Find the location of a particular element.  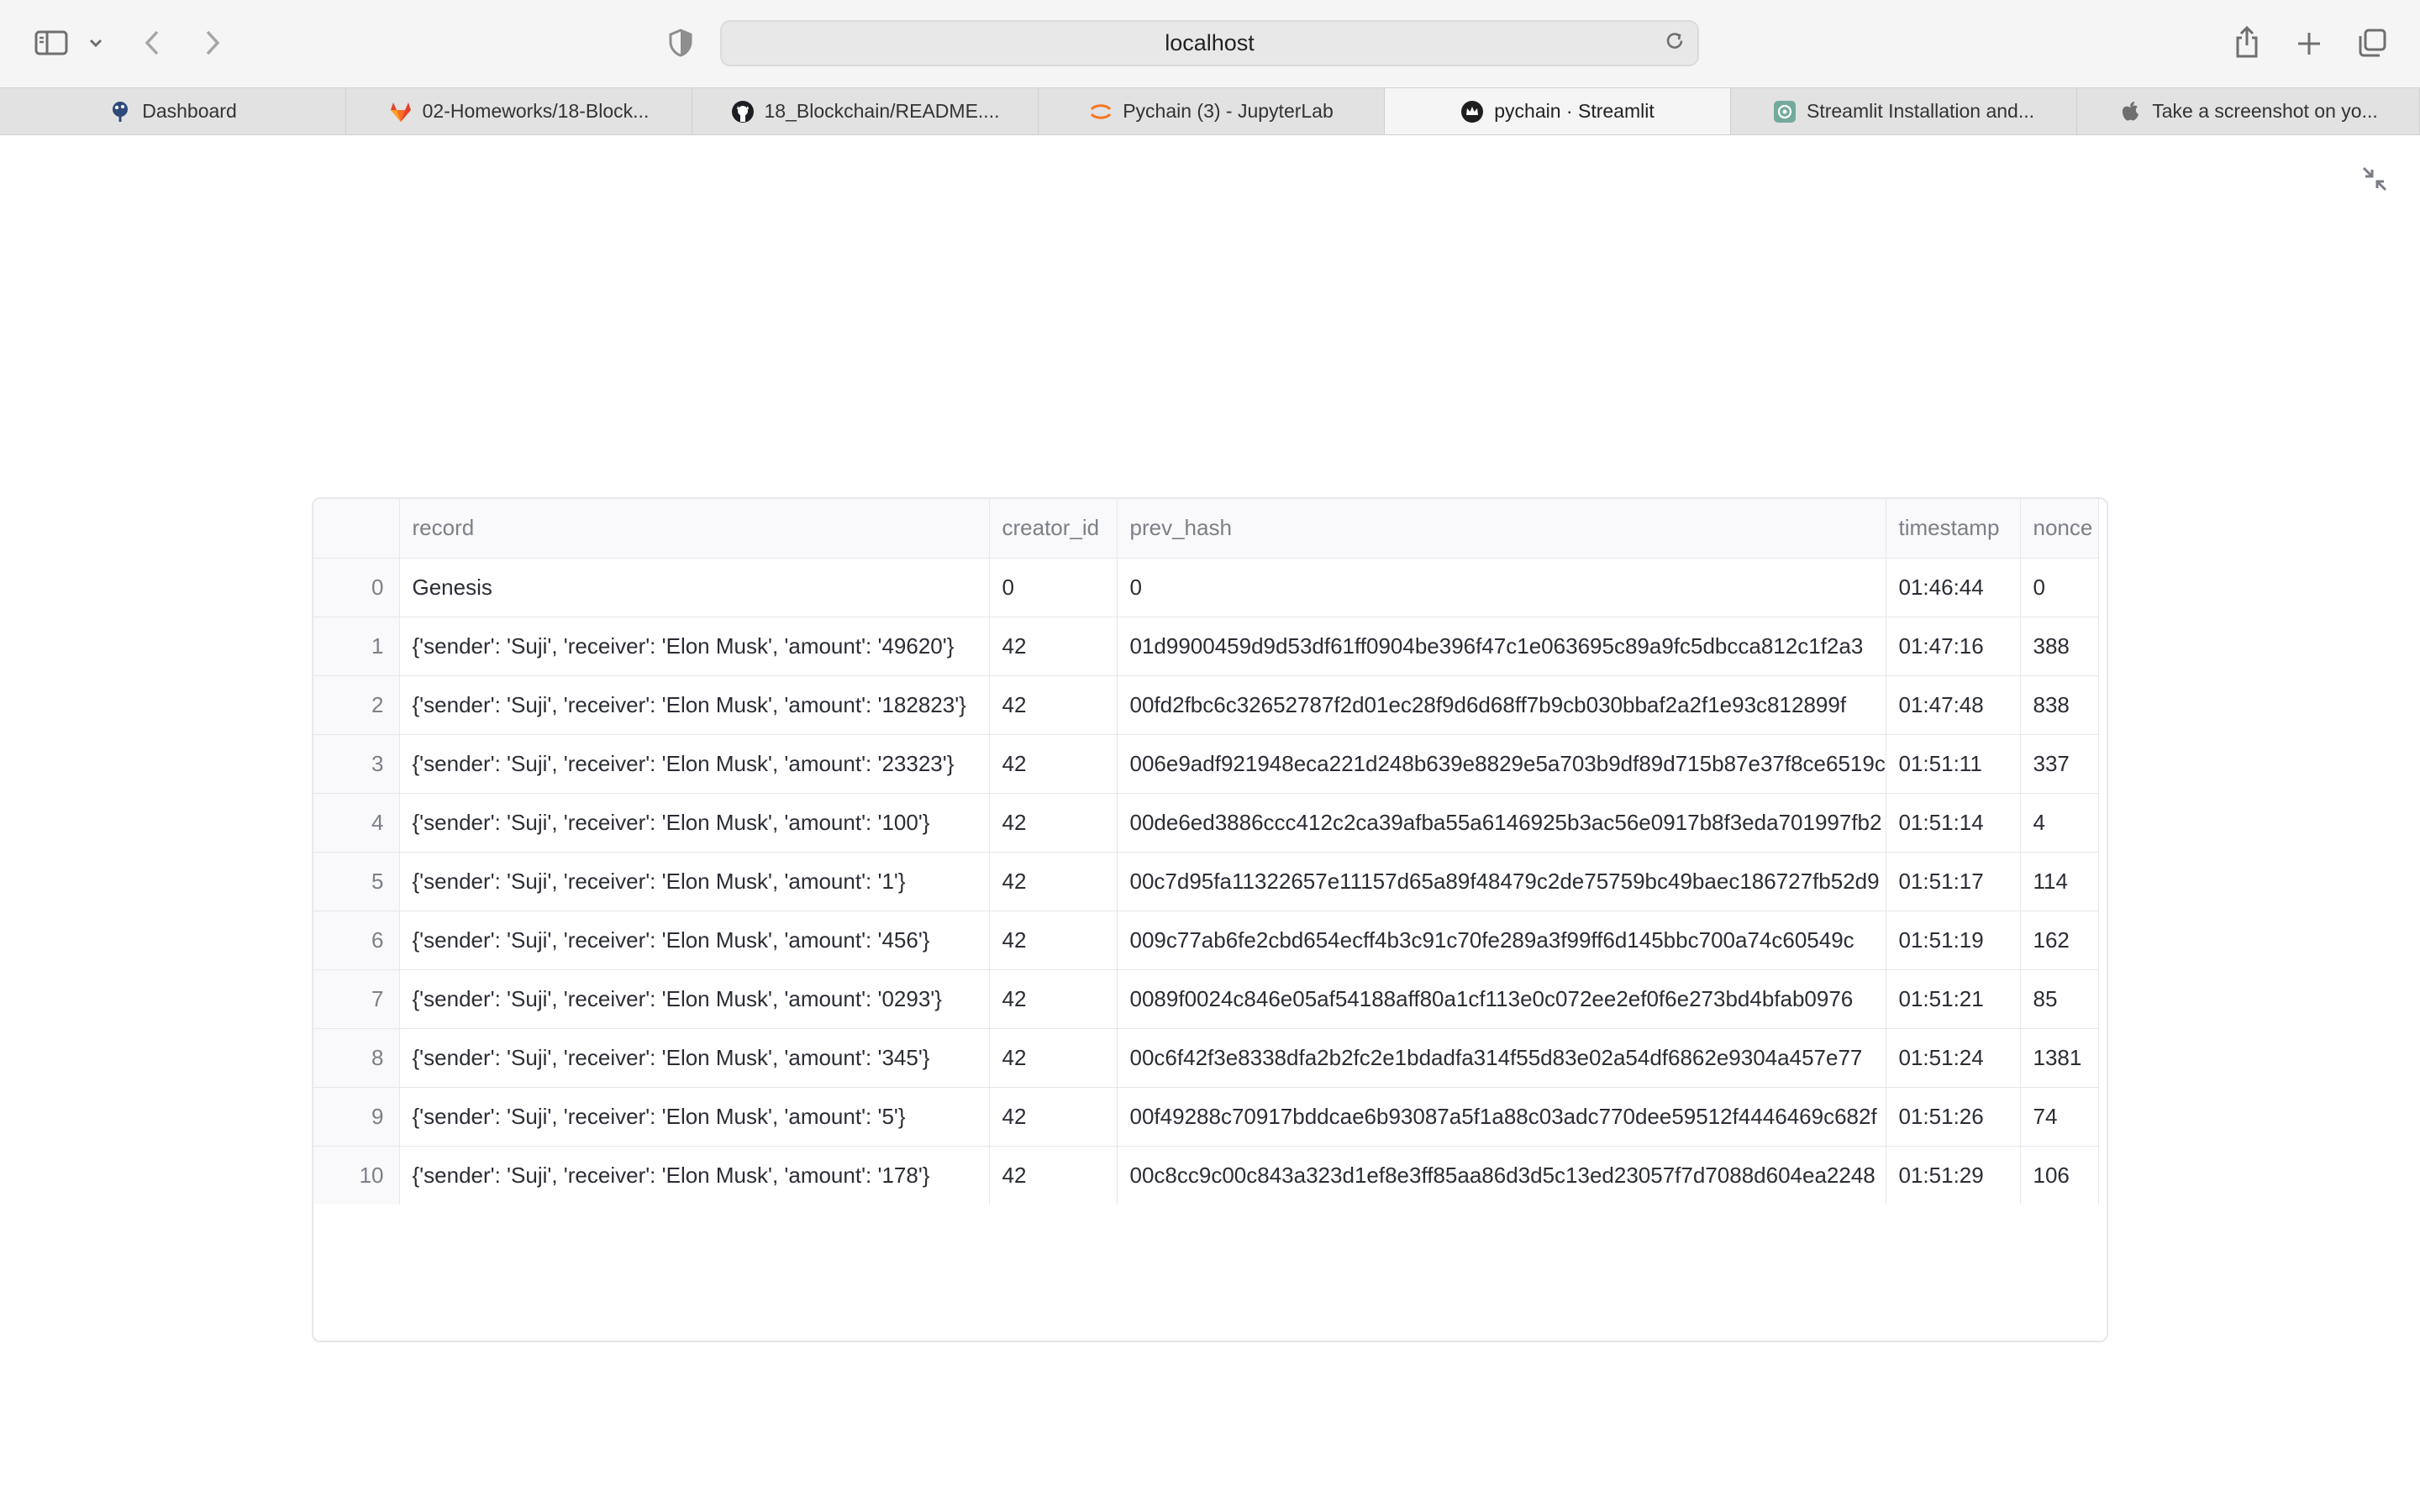

tab-jupyterlab: Pychain (3) - JupyterLab is located at coordinates (1212, 111).